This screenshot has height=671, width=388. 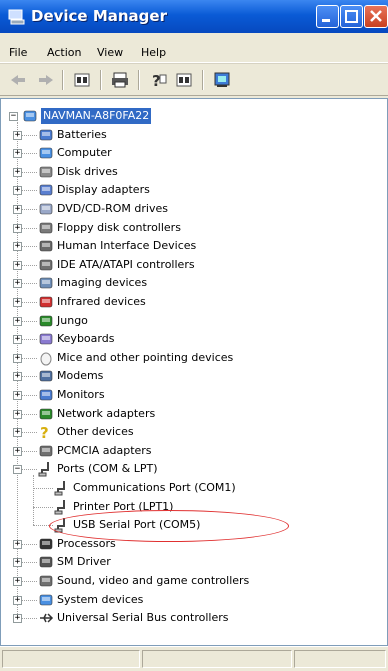 I want to click on device-manager-icon, so click(x=16, y=17).